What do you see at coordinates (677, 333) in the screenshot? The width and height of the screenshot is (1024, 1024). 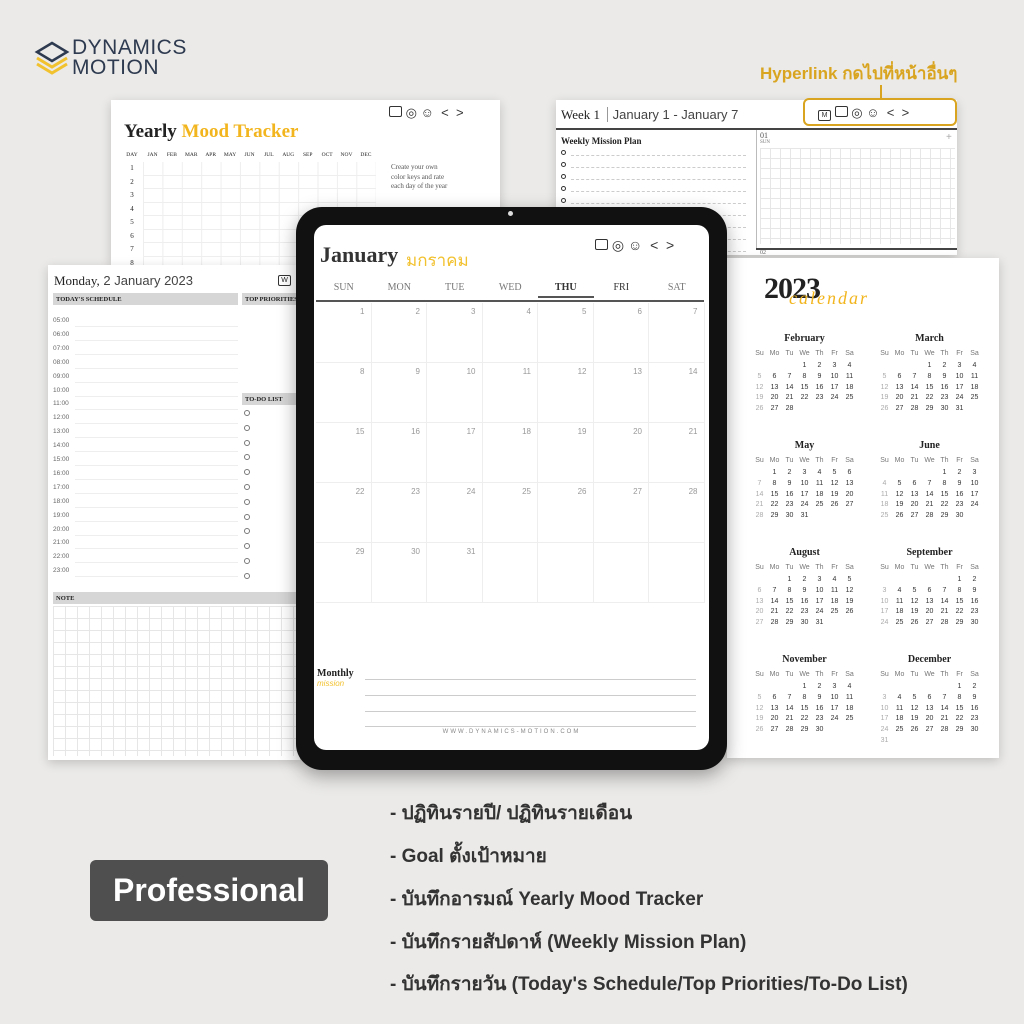 I see `day-cell: 7` at bounding box center [677, 333].